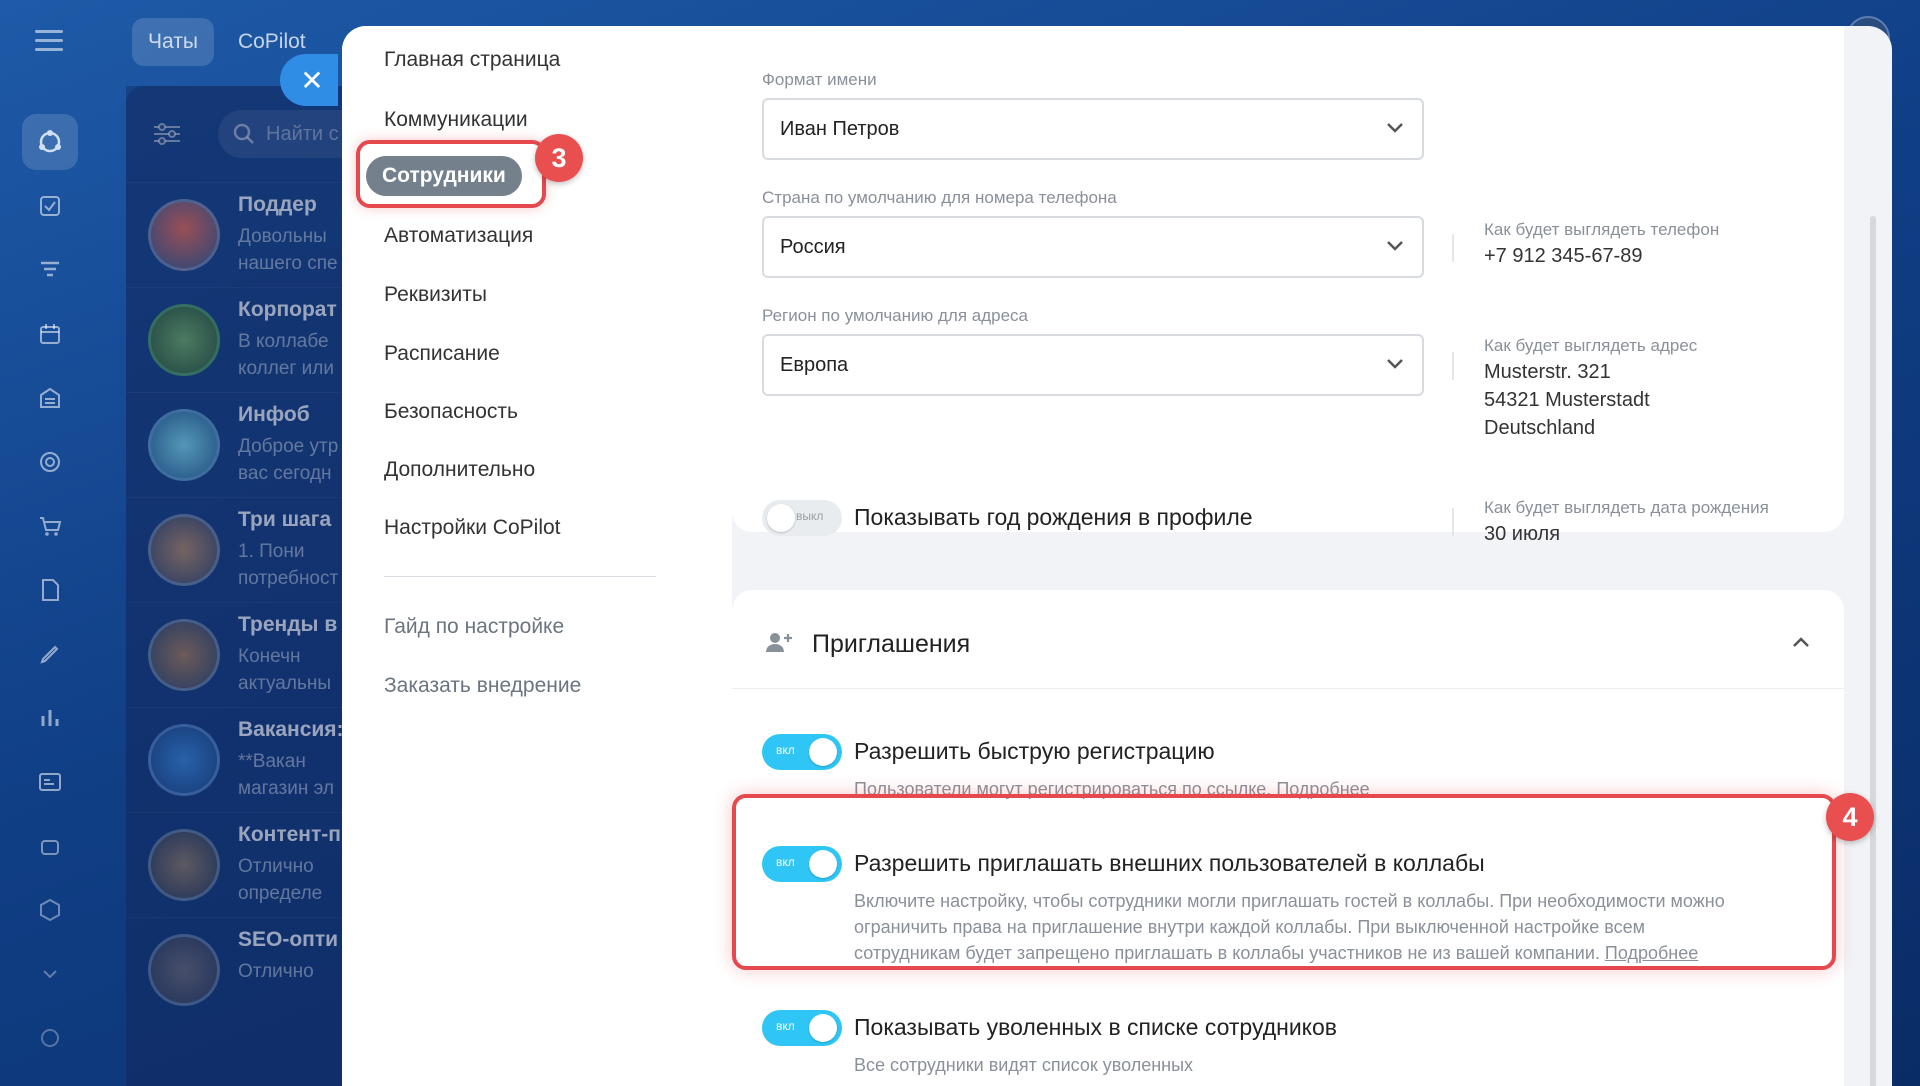  I want to click on chats-rail-icon, so click(50, 142).